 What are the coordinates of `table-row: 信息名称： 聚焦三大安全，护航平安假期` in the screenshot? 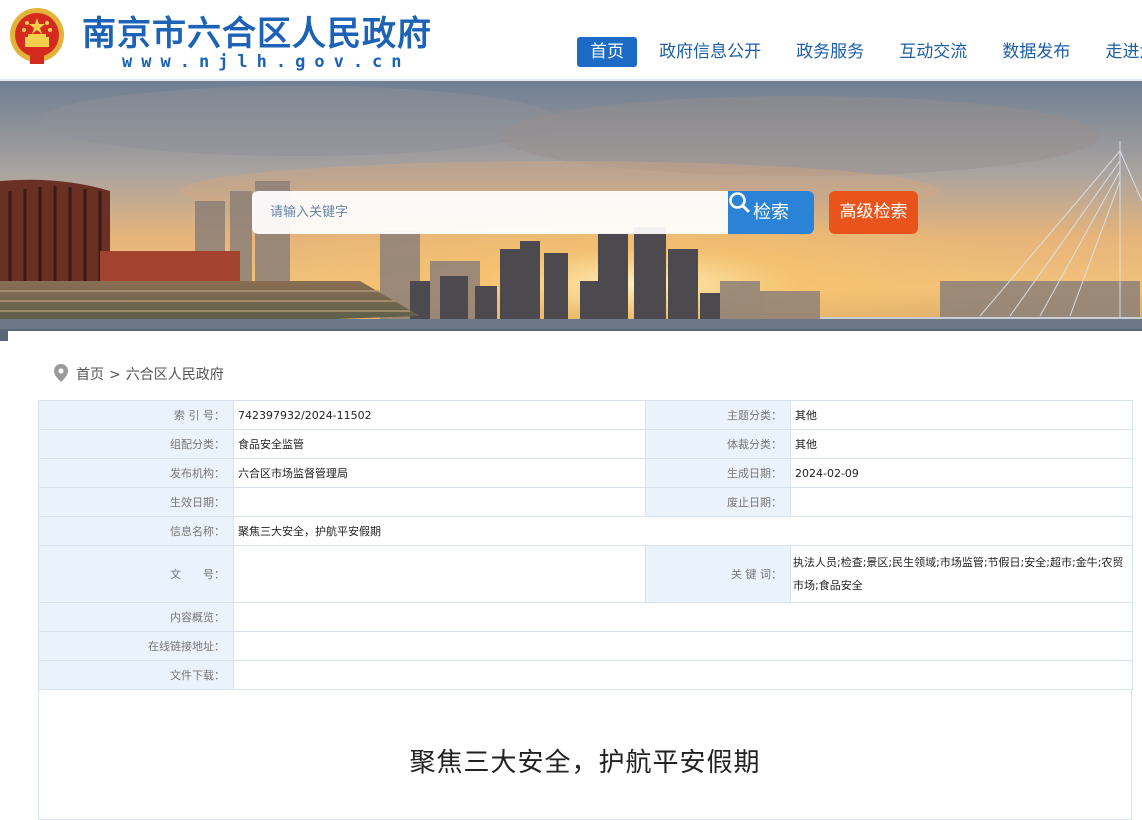 It's located at (585, 531).